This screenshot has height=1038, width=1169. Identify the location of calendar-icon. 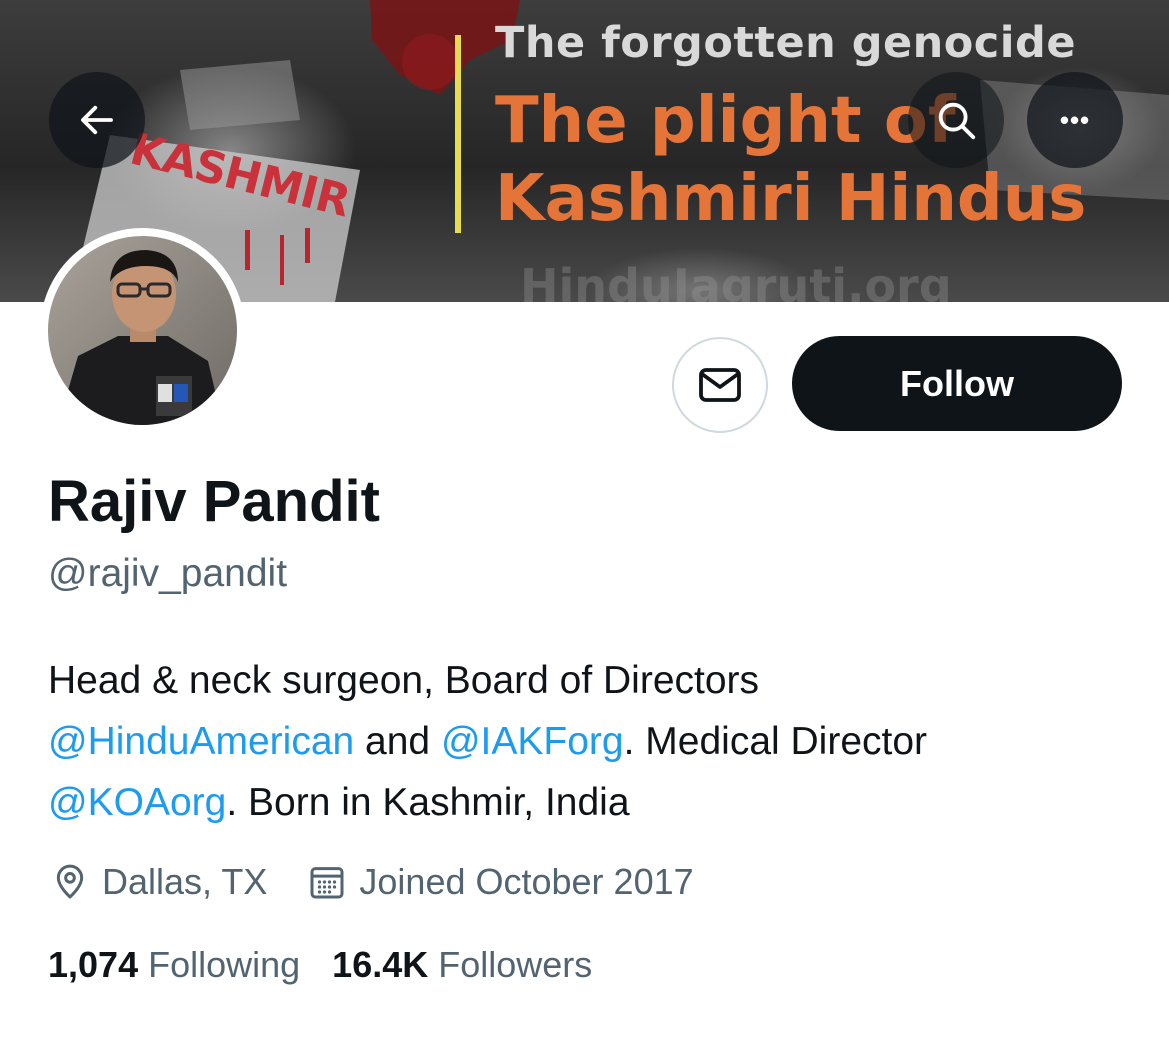
(327, 883).